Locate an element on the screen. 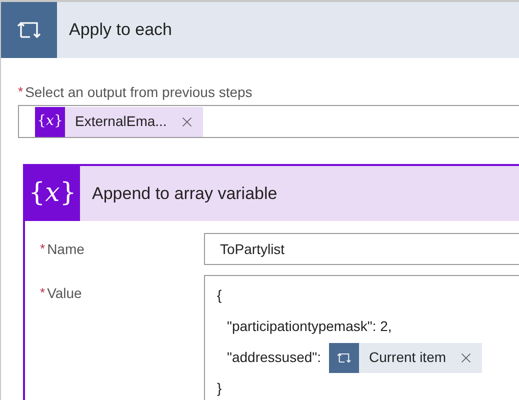 This screenshot has height=400, width=519. loop-title: Apply to each is located at coordinates (120, 30).